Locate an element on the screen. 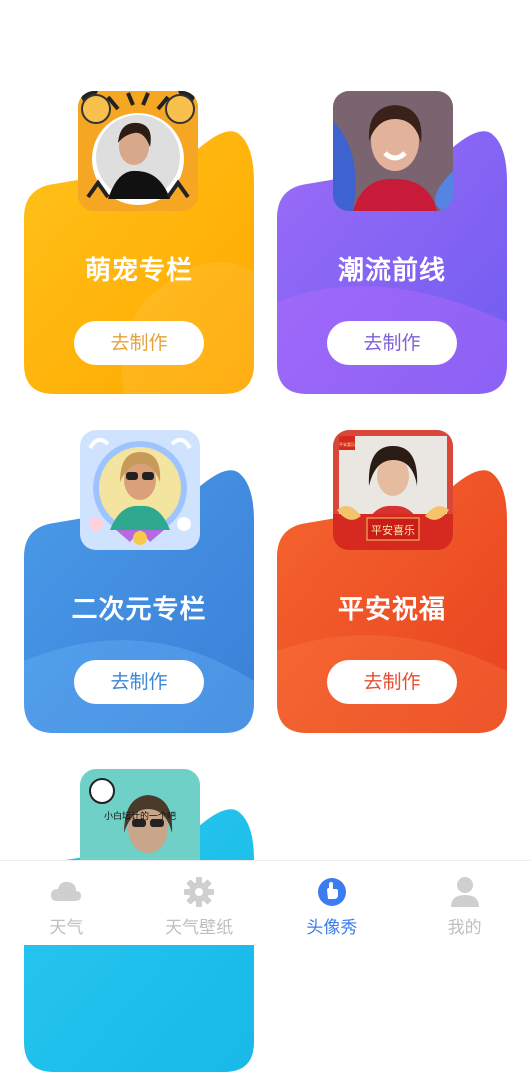 This screenshot has width=531, height=1072. gear-icon is located at coordinates (199, 892).